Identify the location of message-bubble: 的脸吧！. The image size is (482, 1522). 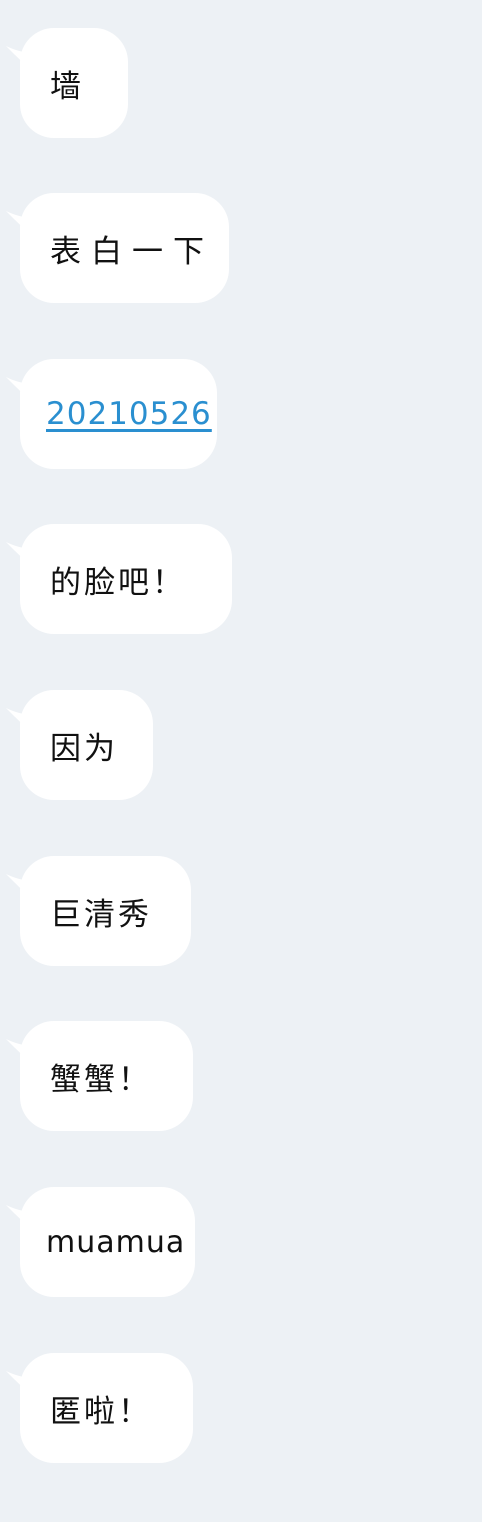
(126, 579).